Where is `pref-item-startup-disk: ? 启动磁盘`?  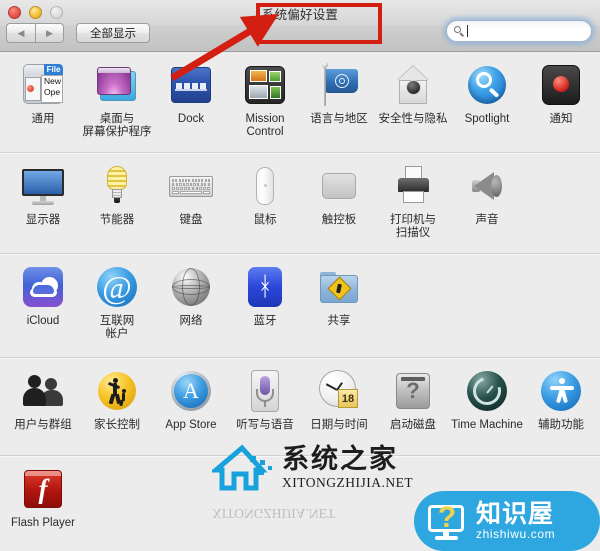
pref-item-startup-disk: ? 启动磁盘 is located at coordinates (413, 399).